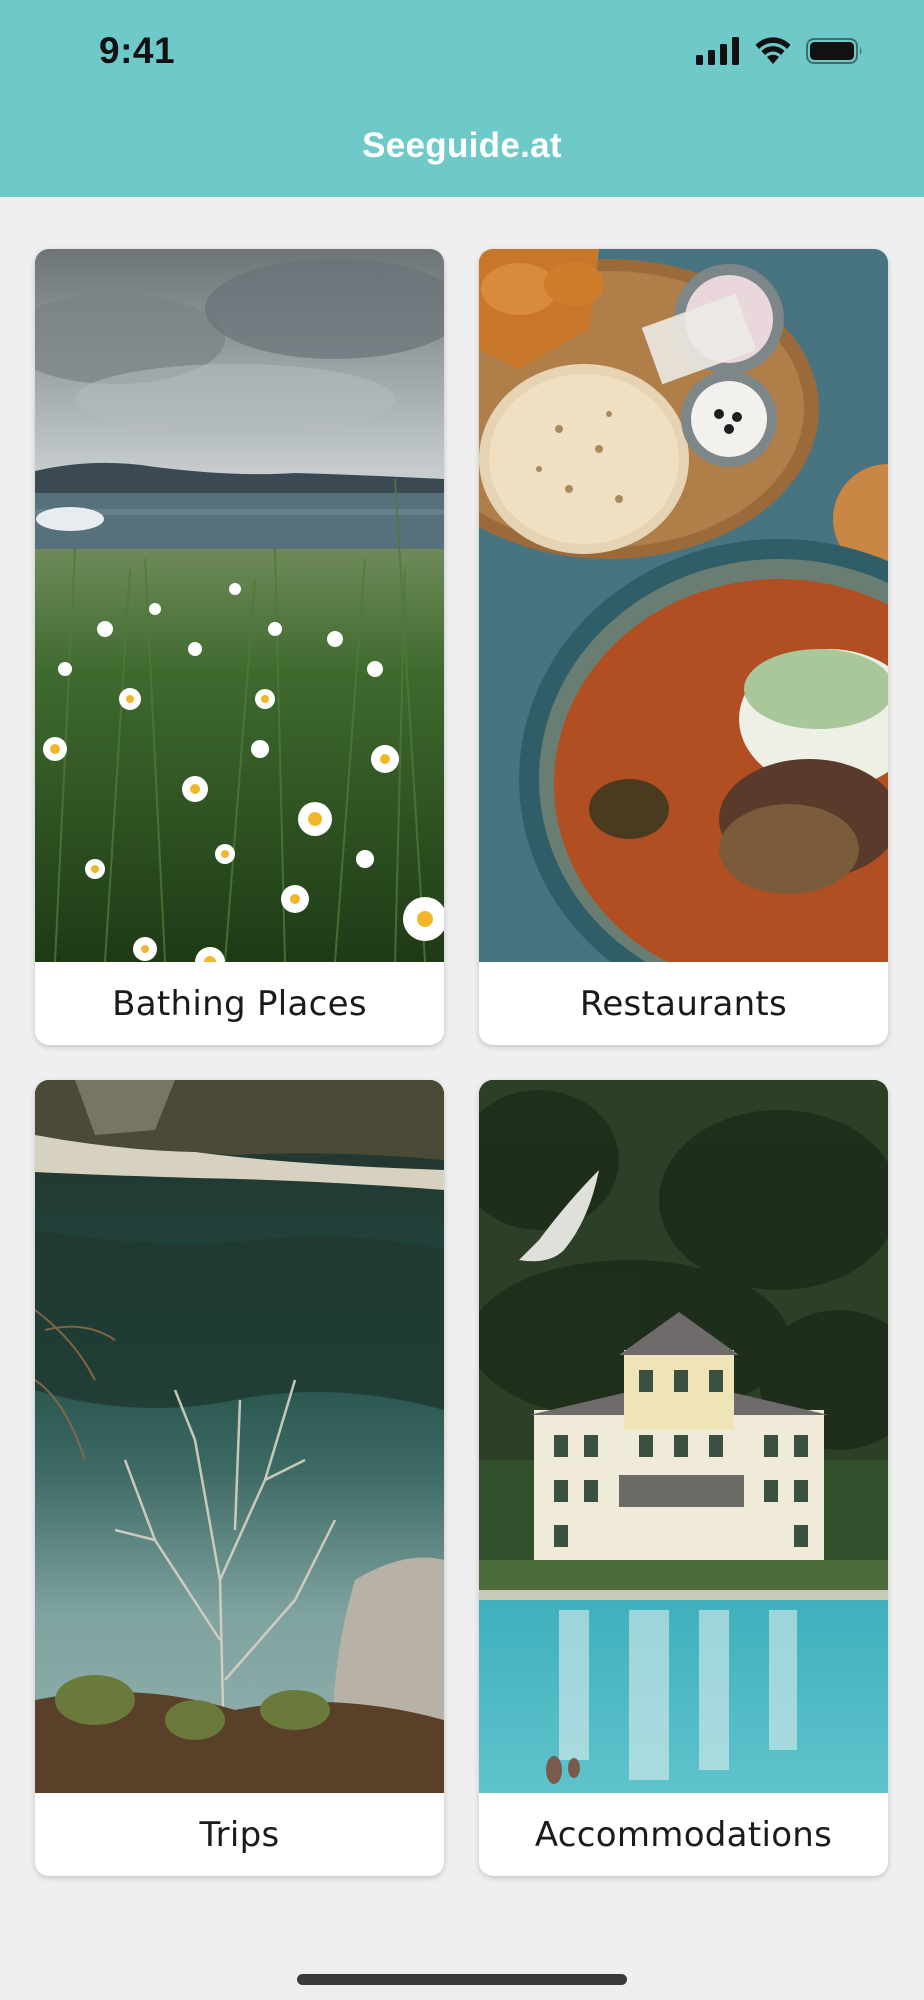 This screenshot has height=2000, width=924. Describe the element at coordinates (462, 1979) in the screenshot. I see `home-indicator` at that location.